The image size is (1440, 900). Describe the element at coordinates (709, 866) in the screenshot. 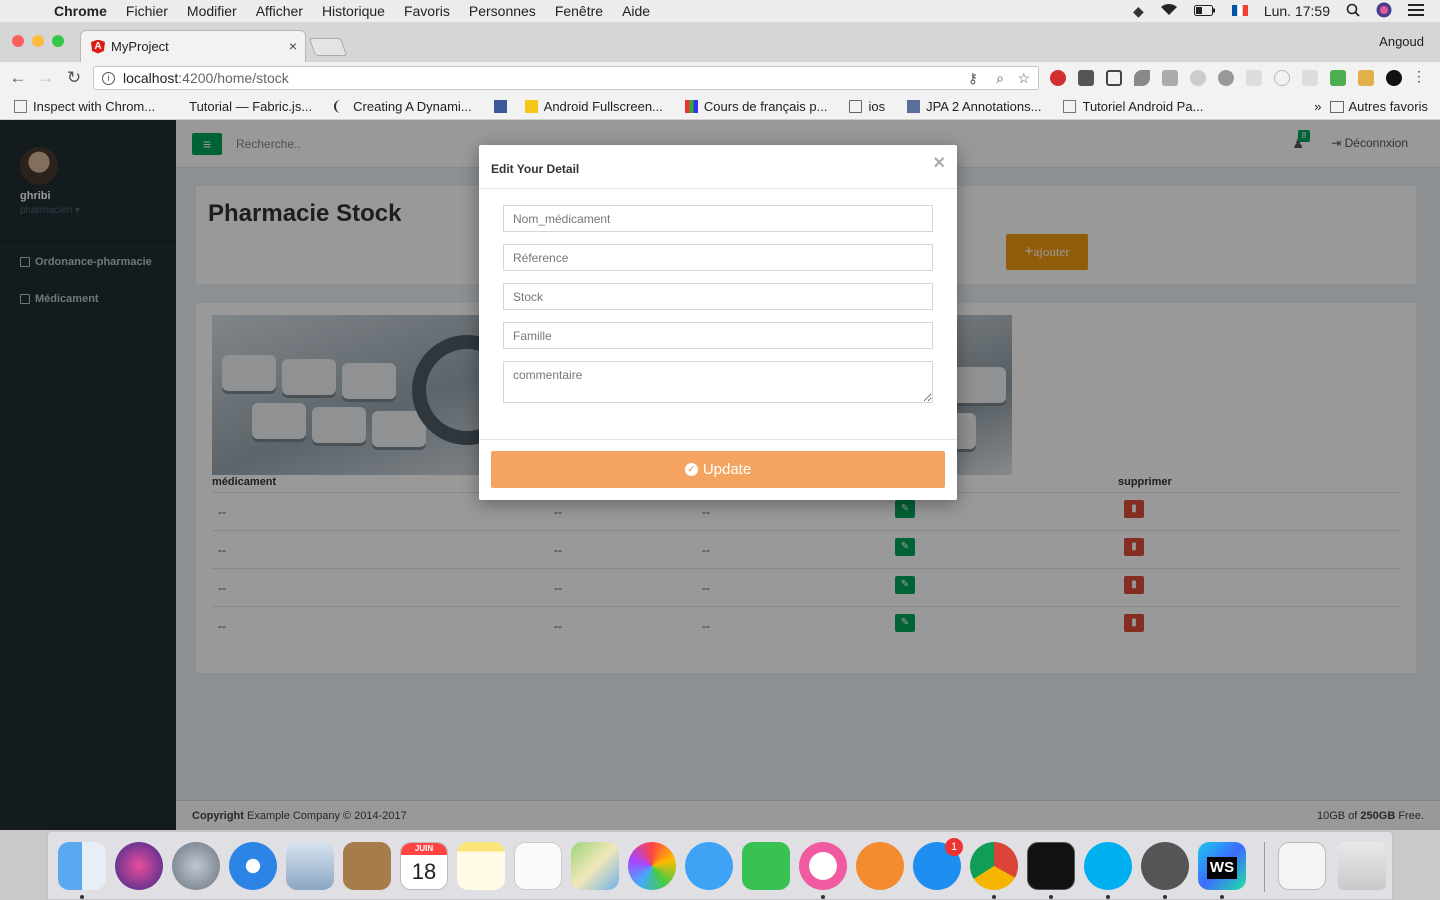

I see `messages-icon` at that location.